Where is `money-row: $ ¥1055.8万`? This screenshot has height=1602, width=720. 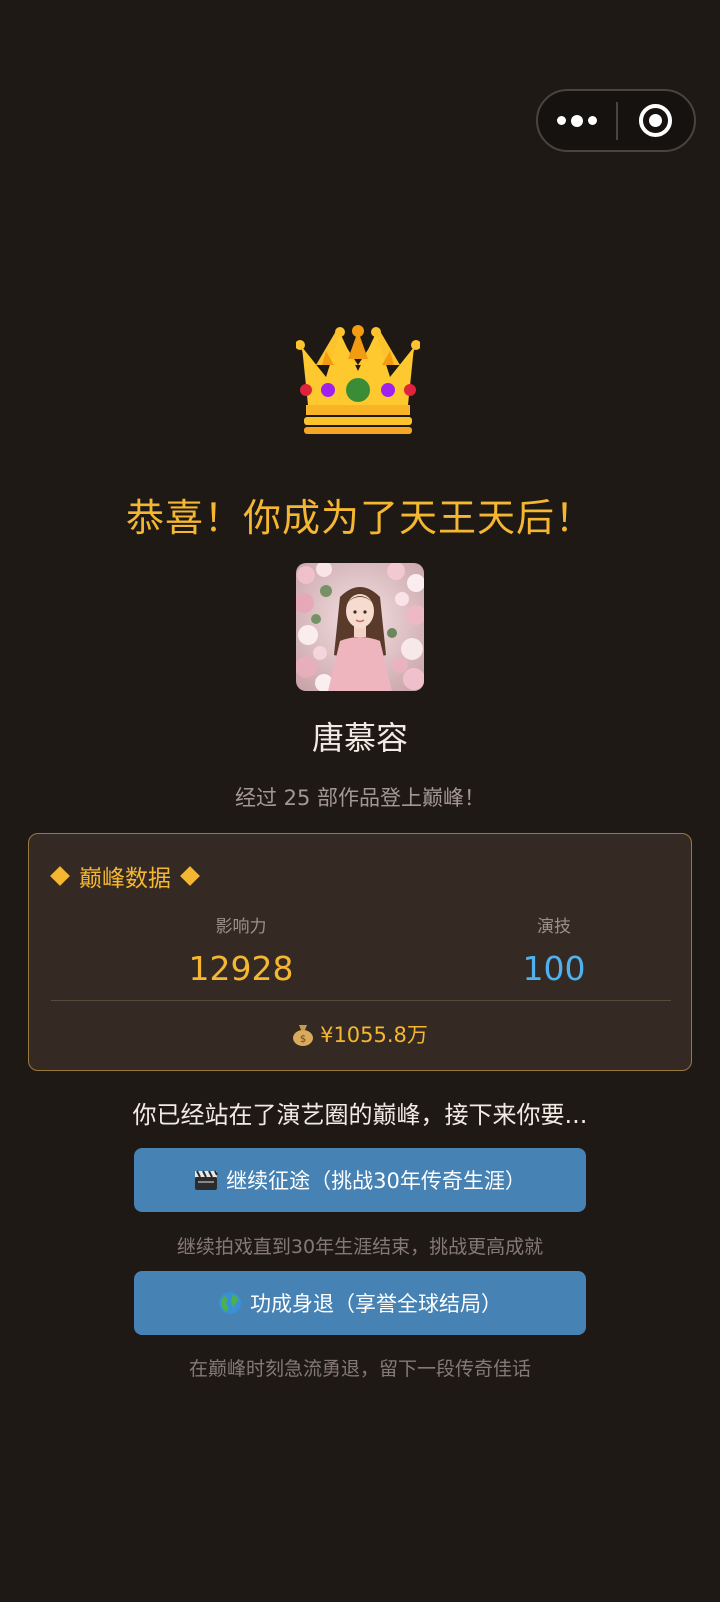
money-row: $ ¥1055.8万 is located at coordinates (360, 1034).